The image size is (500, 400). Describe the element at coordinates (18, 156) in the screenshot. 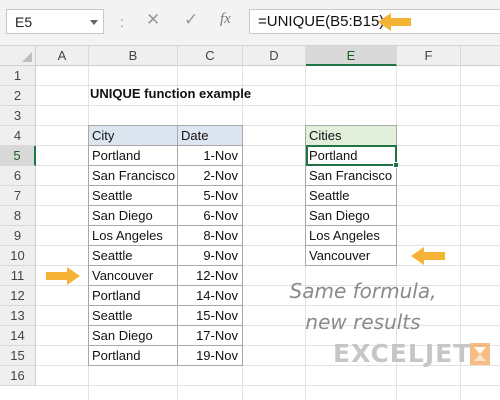

I see `row-header-5: 5` at that location.